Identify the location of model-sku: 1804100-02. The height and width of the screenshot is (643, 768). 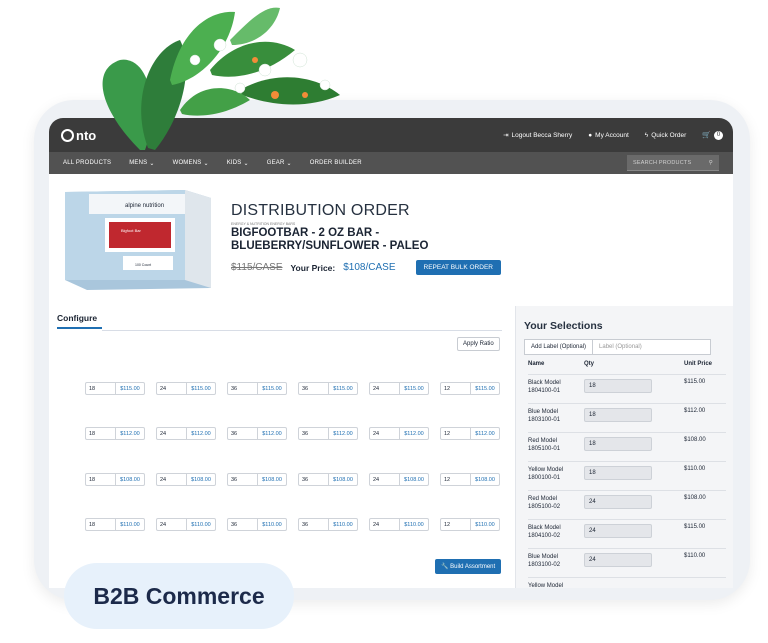
(544, 536).